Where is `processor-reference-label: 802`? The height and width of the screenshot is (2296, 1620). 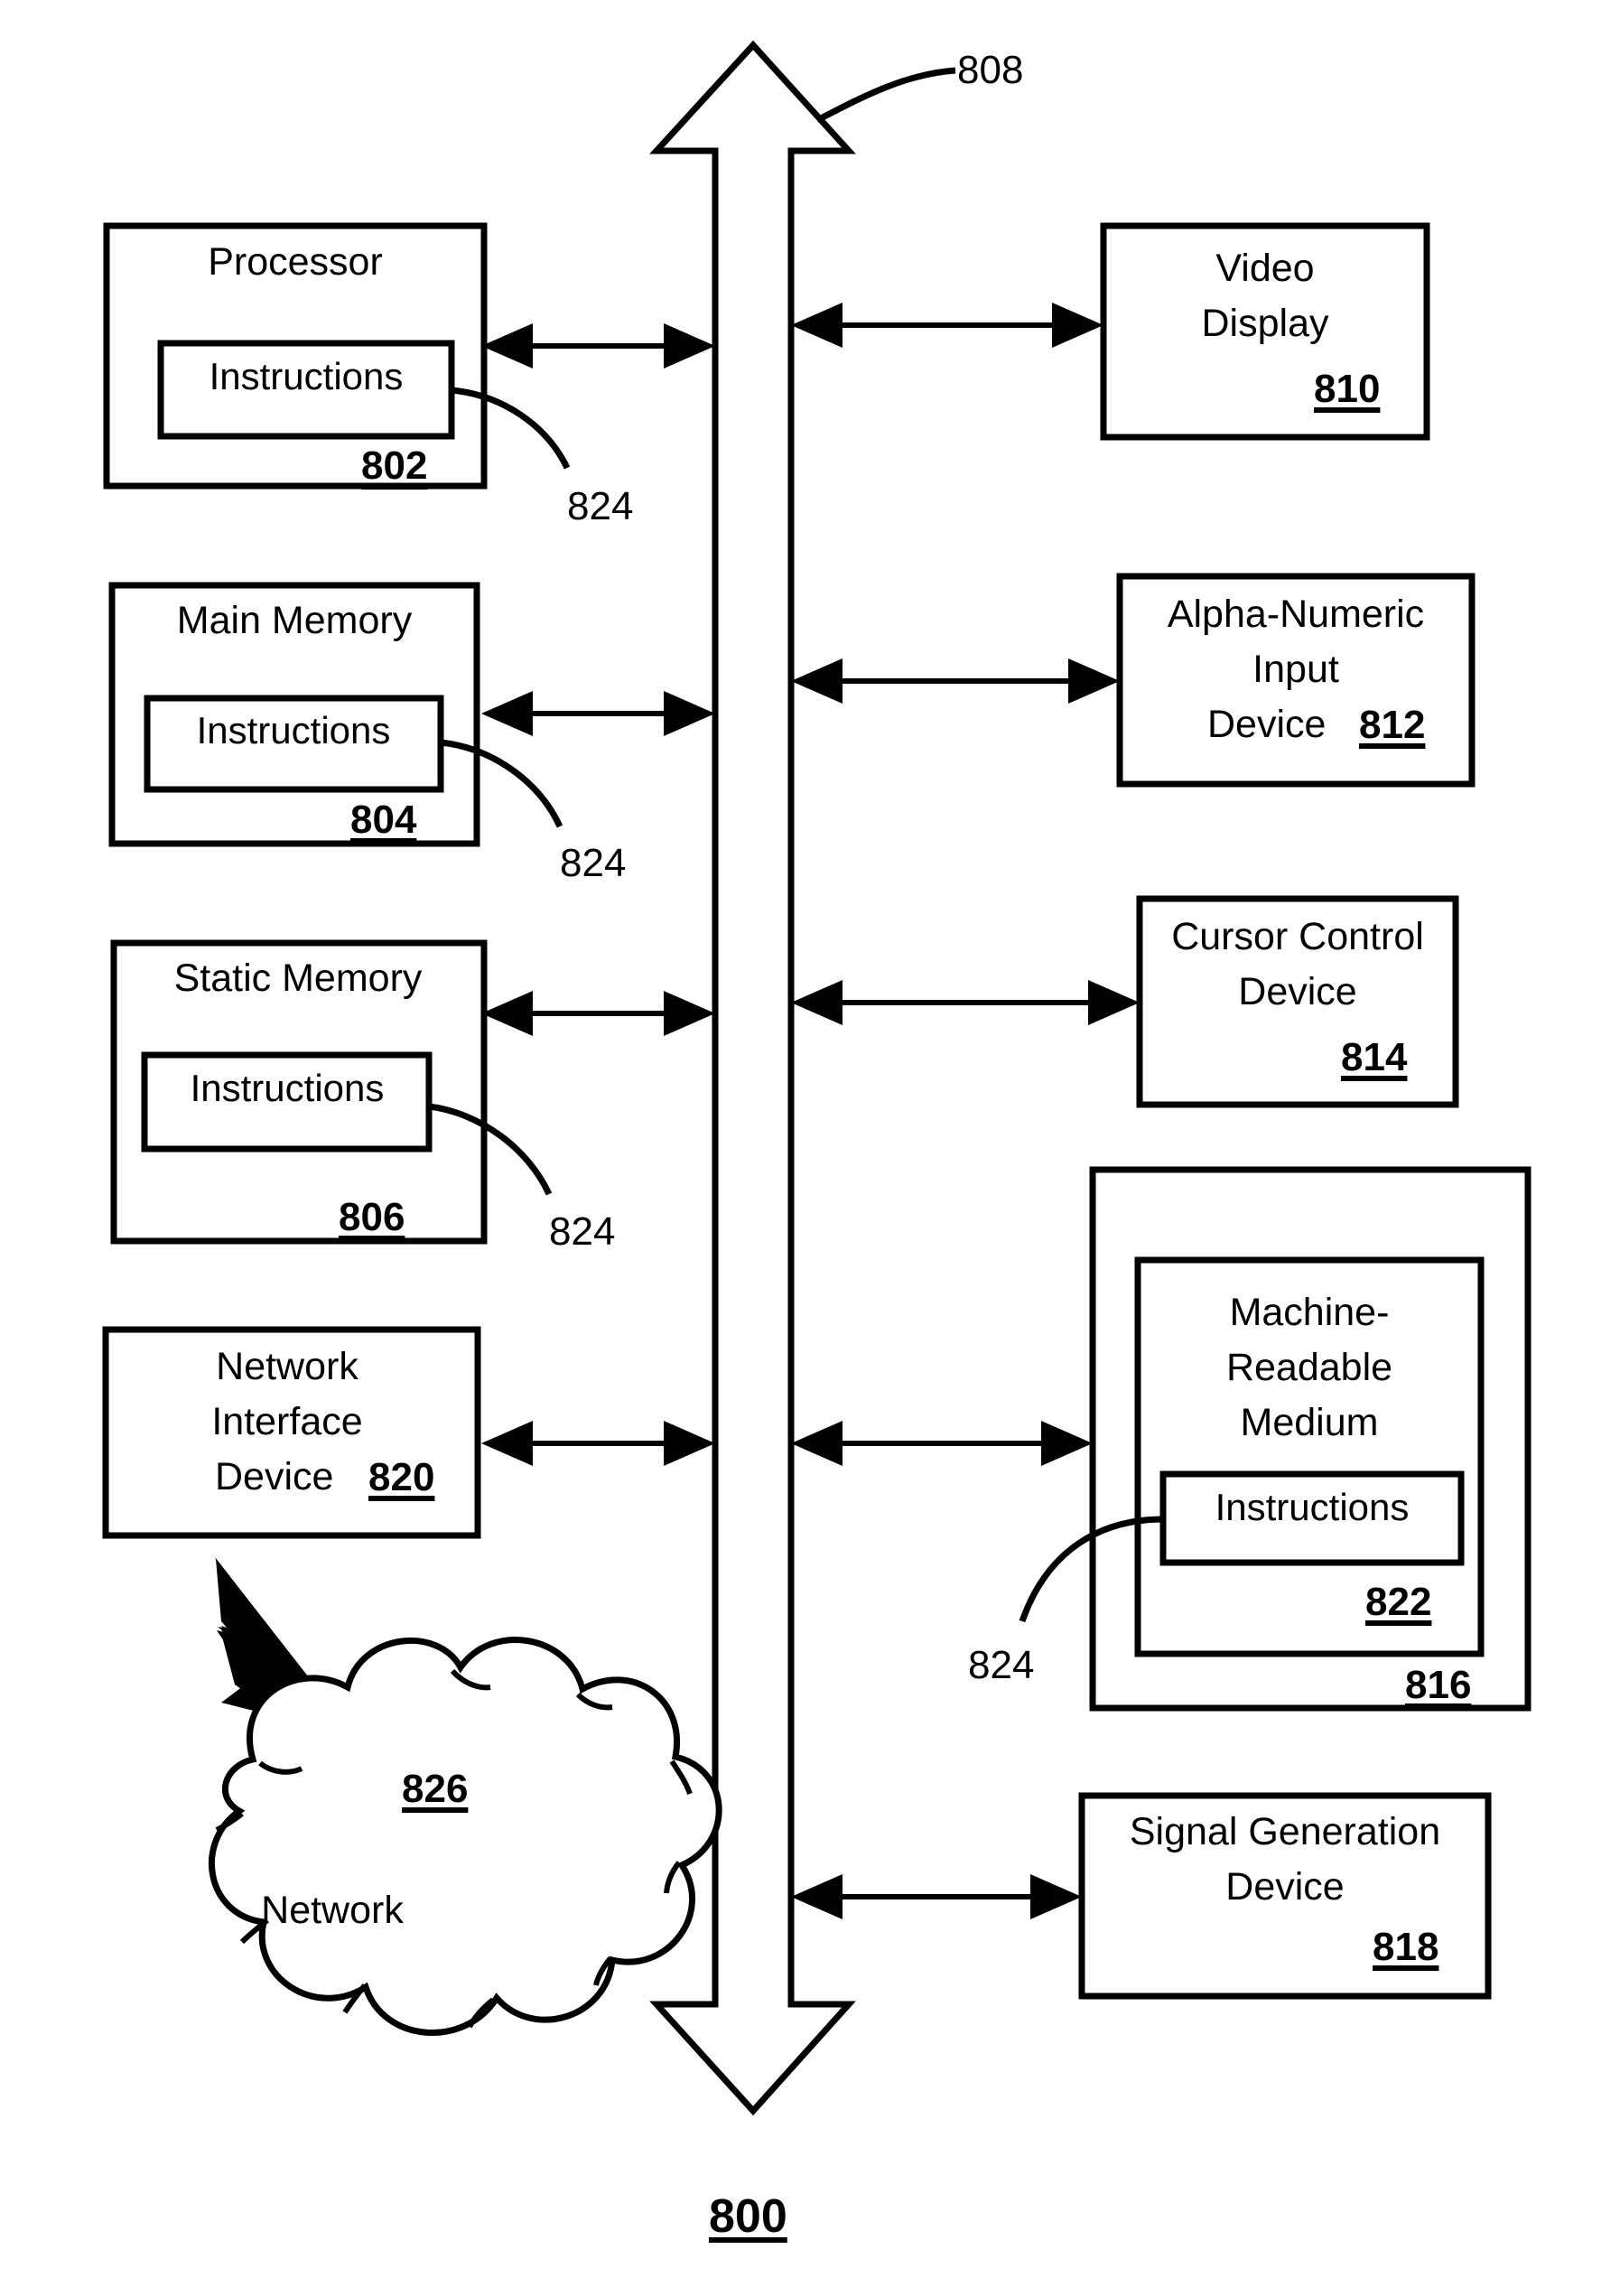 processor-reference-label: 802 is located at coordinates (394, 465).